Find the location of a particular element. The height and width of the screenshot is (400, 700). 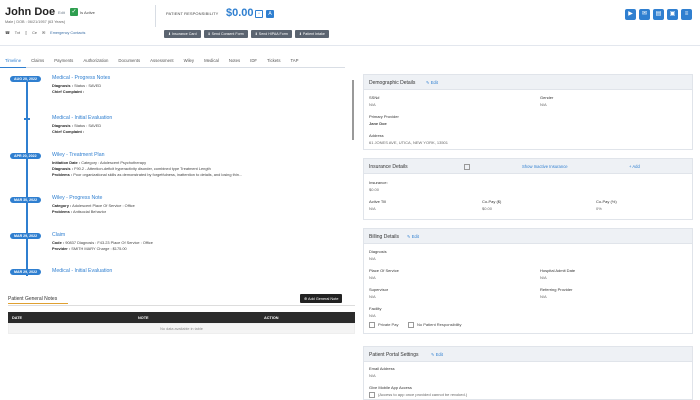

send-consent-button: ⬇ Send Consent Form is located at coordinates (225, 34).